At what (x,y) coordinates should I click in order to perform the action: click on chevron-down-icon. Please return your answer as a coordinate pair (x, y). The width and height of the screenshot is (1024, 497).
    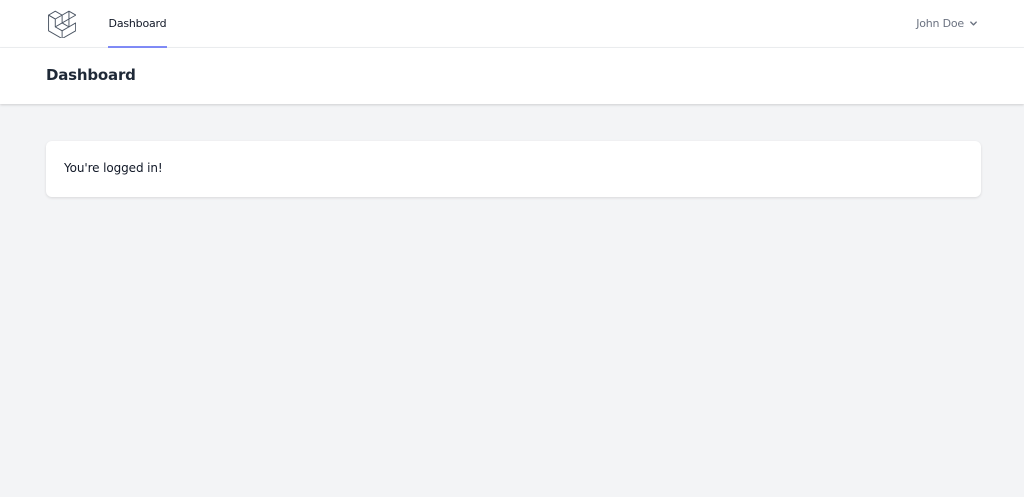
    Looking at the image, I should click on (973, 23).